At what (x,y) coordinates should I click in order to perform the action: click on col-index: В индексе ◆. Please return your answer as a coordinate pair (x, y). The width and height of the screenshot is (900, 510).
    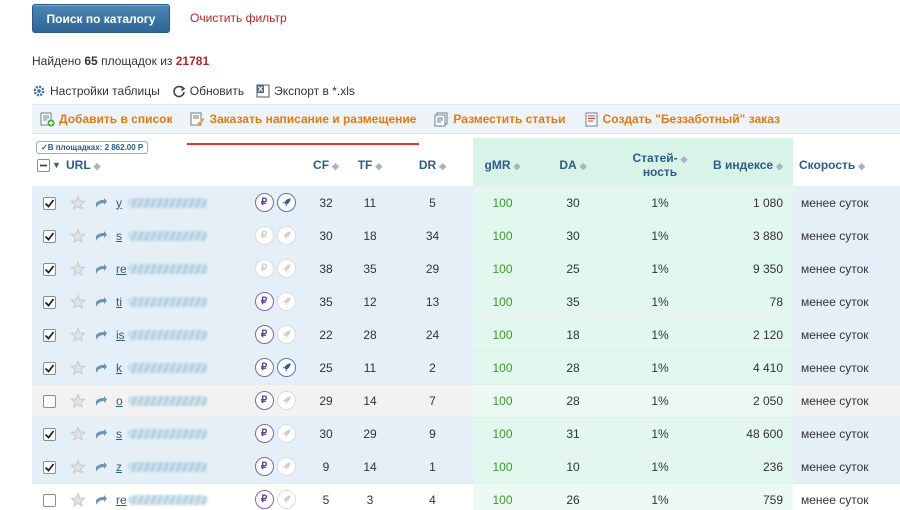
    Looking at the image, I should click on (749, 162).